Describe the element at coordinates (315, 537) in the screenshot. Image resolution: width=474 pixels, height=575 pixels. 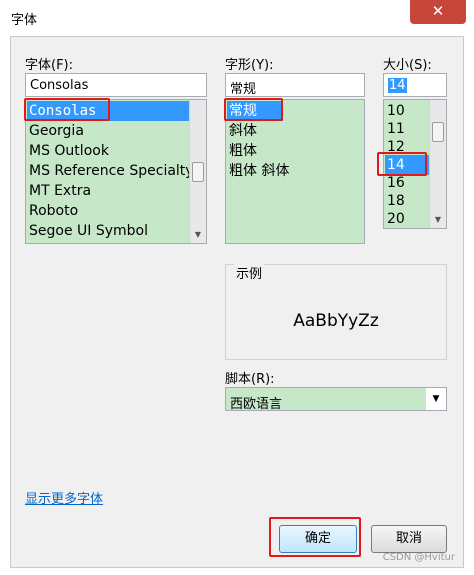
I see `highlight-box-ok` at that location.